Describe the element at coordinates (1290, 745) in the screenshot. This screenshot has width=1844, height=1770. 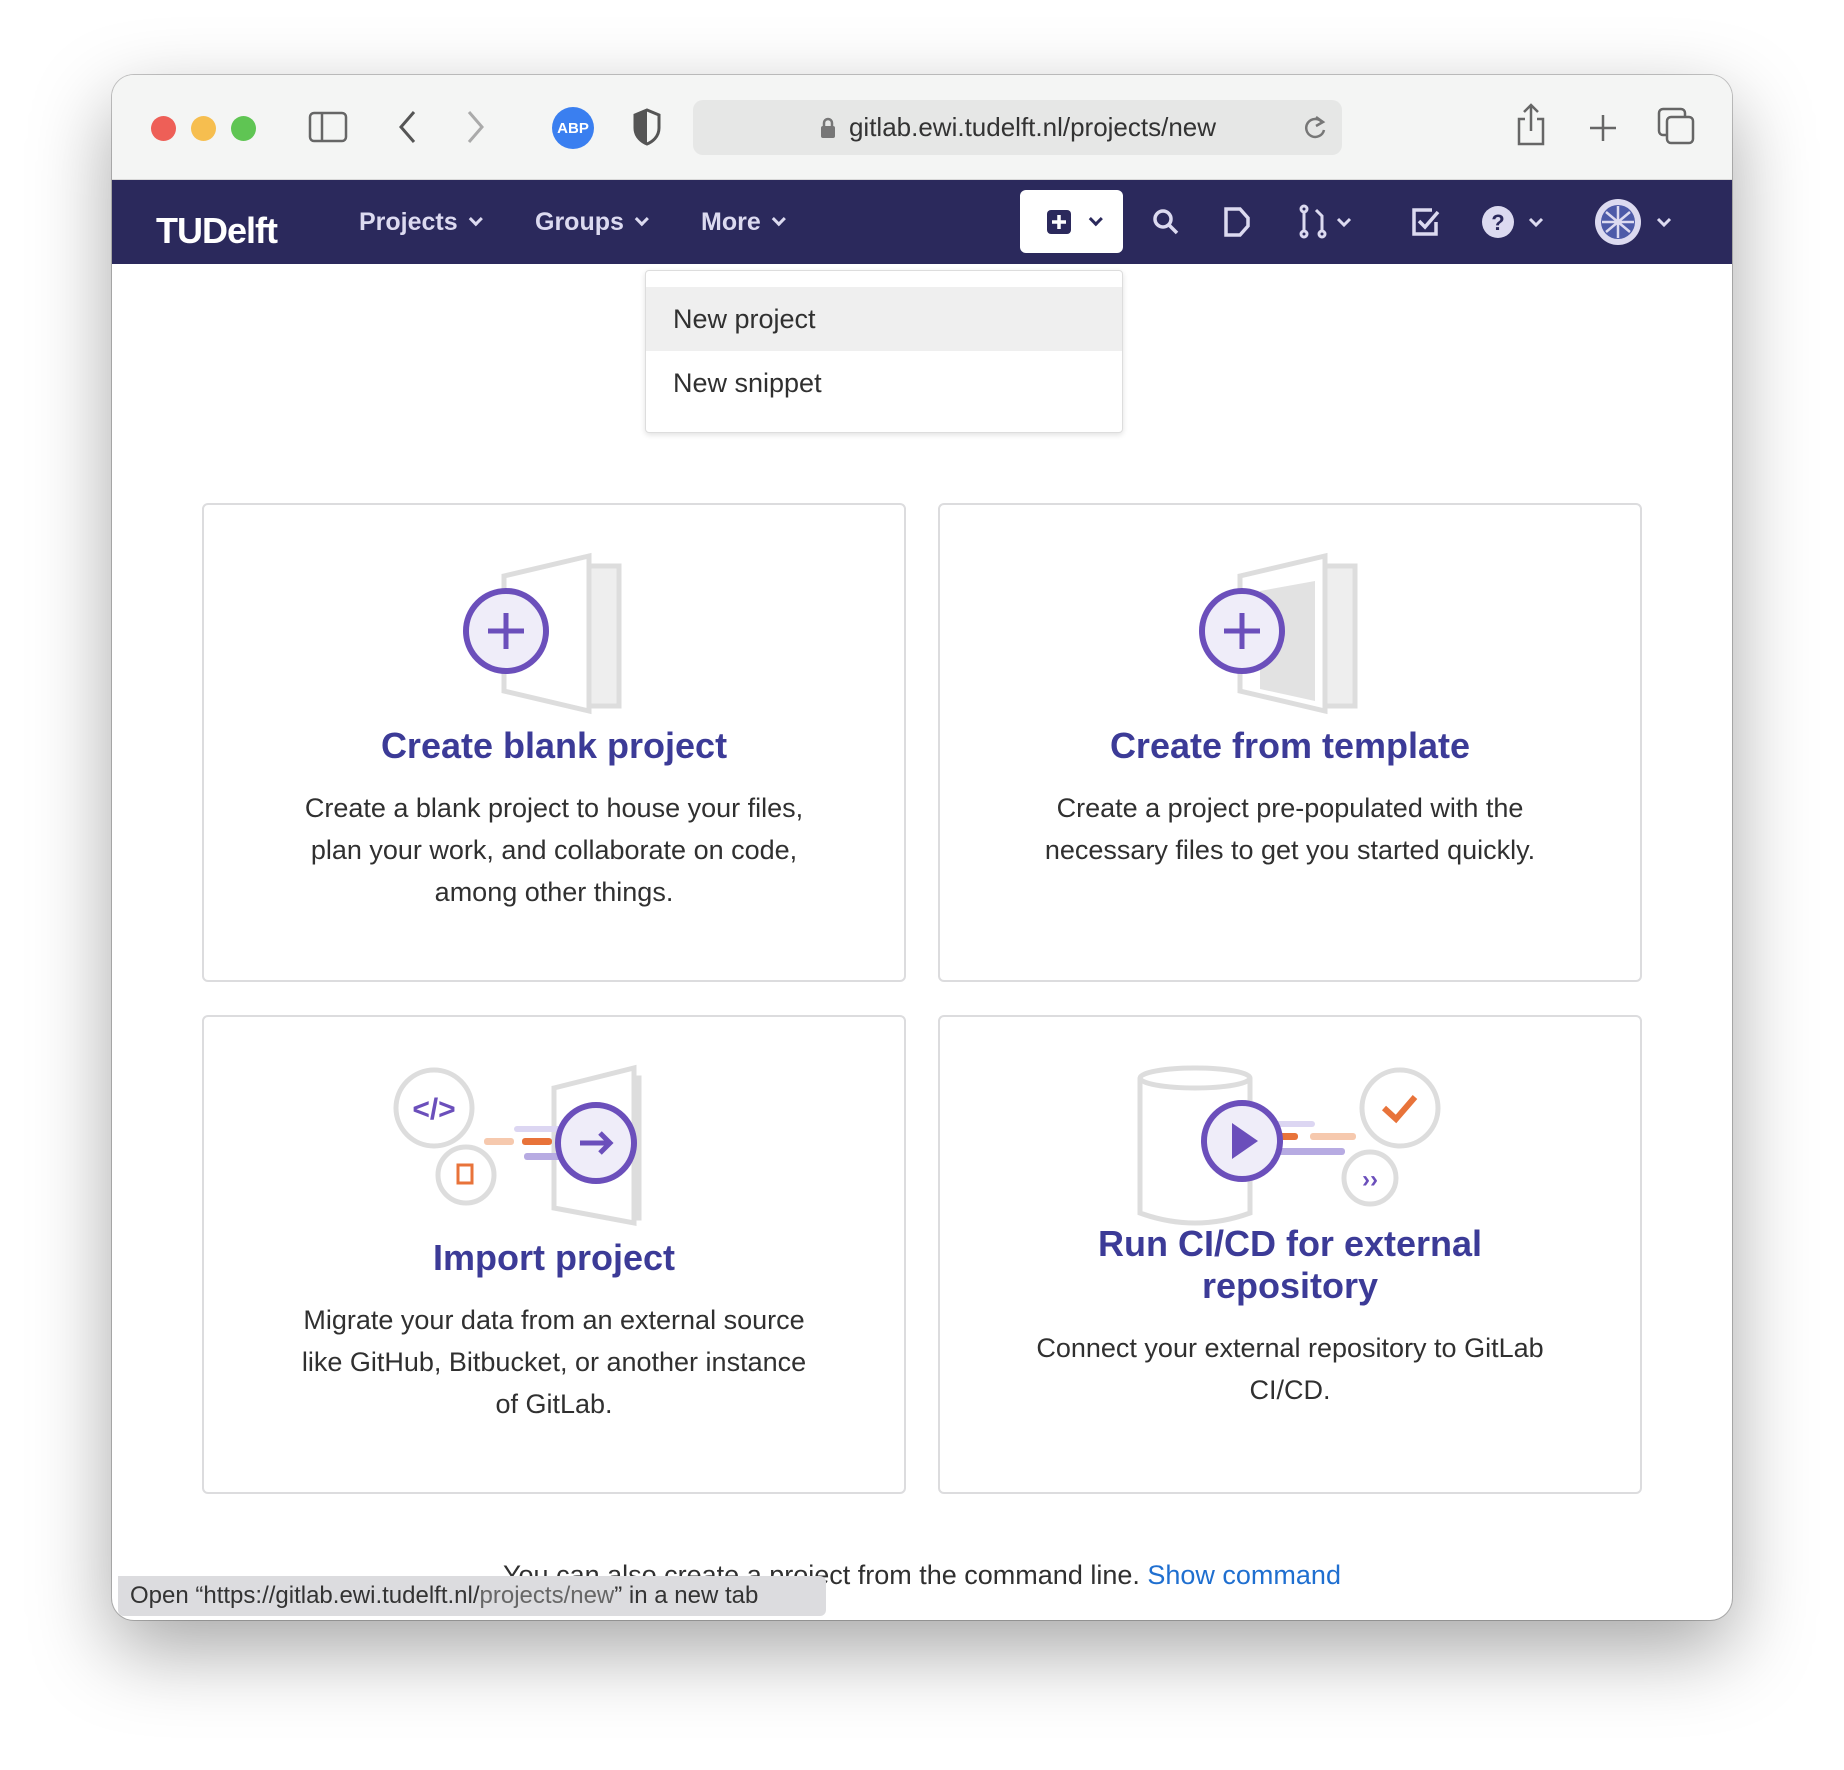
I see `card-title: Create from template` at that location.